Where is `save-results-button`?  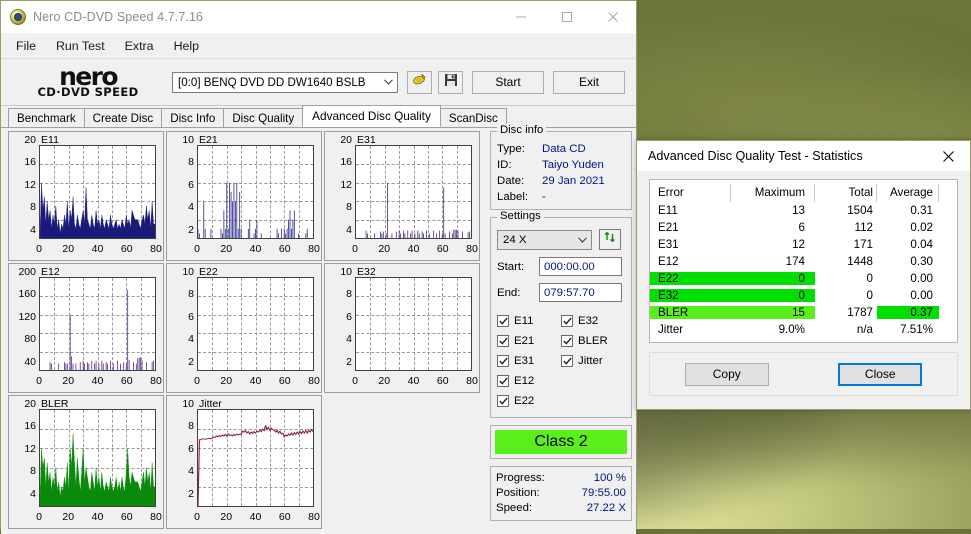
save-results-button is located at coordinates (450, 82).